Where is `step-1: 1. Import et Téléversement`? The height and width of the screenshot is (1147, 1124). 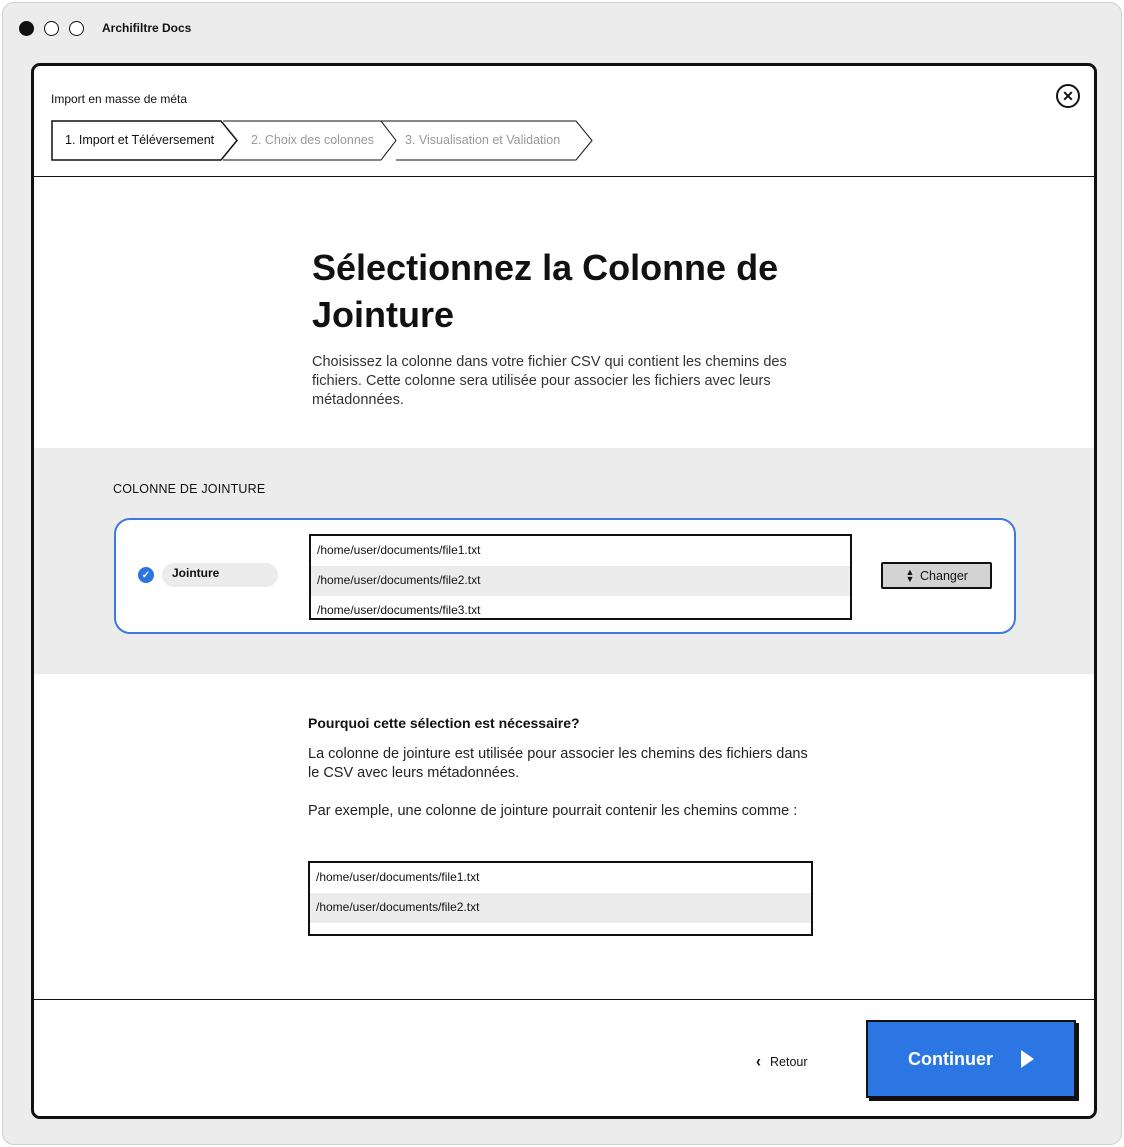
step-1: 1. Import et Téléversement is located at coordinates (139, 140).